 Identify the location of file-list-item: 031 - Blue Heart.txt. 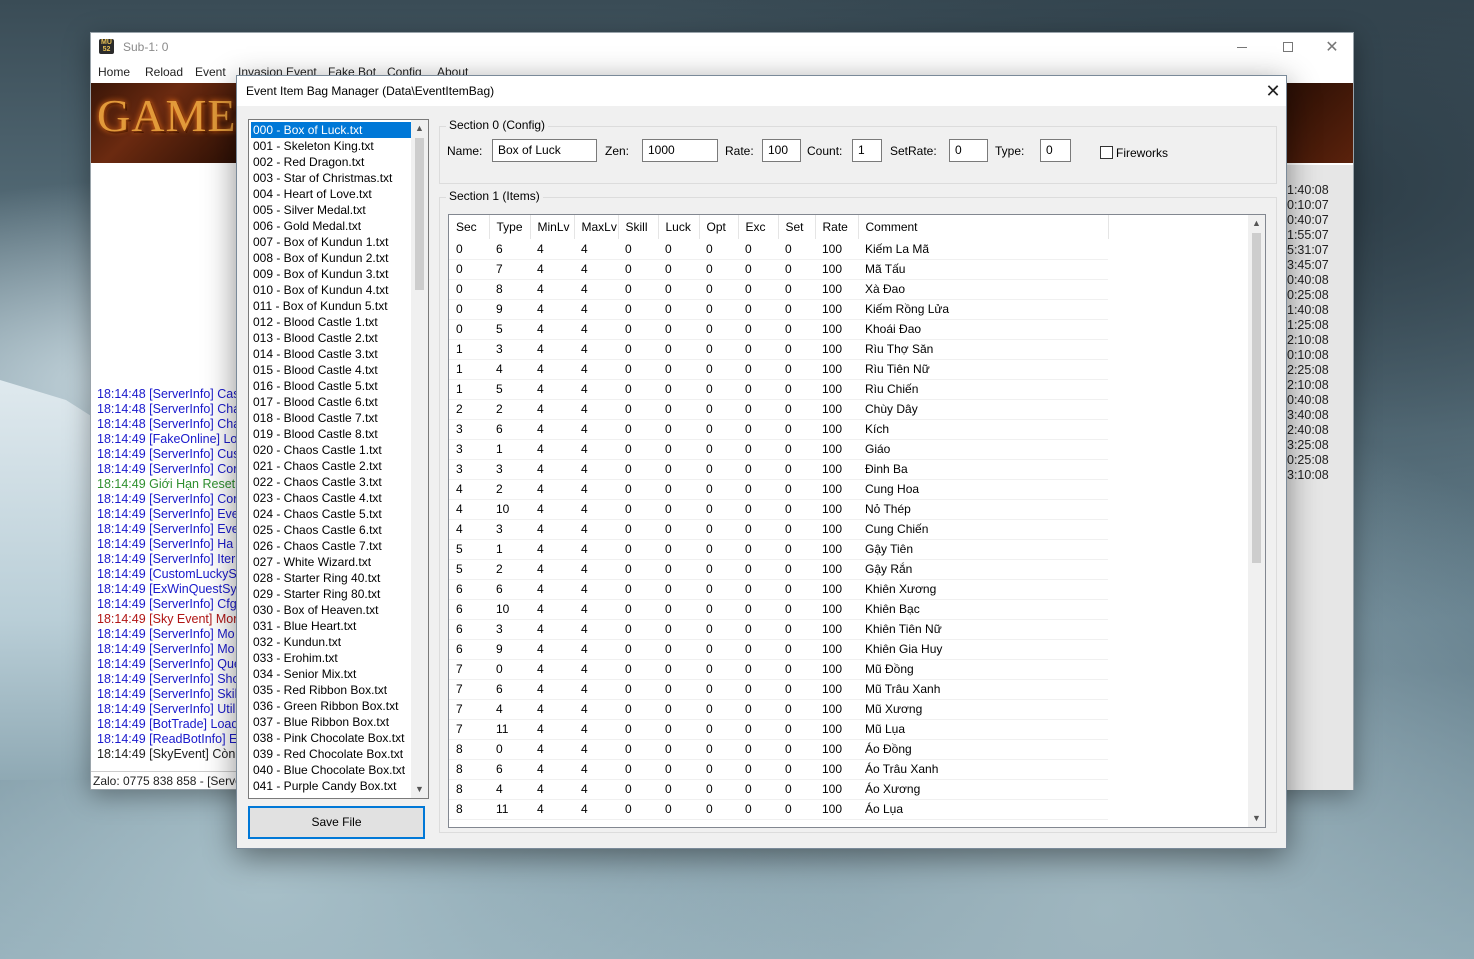
(331, 626).